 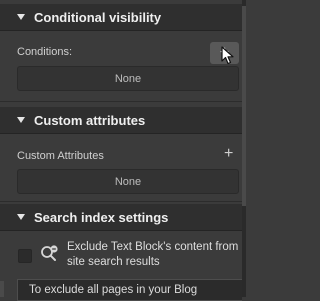 What do you see at coordinates (49, 253) in the screenshot?
I see `search-exclude-icon` at bounding box center [49, 253].